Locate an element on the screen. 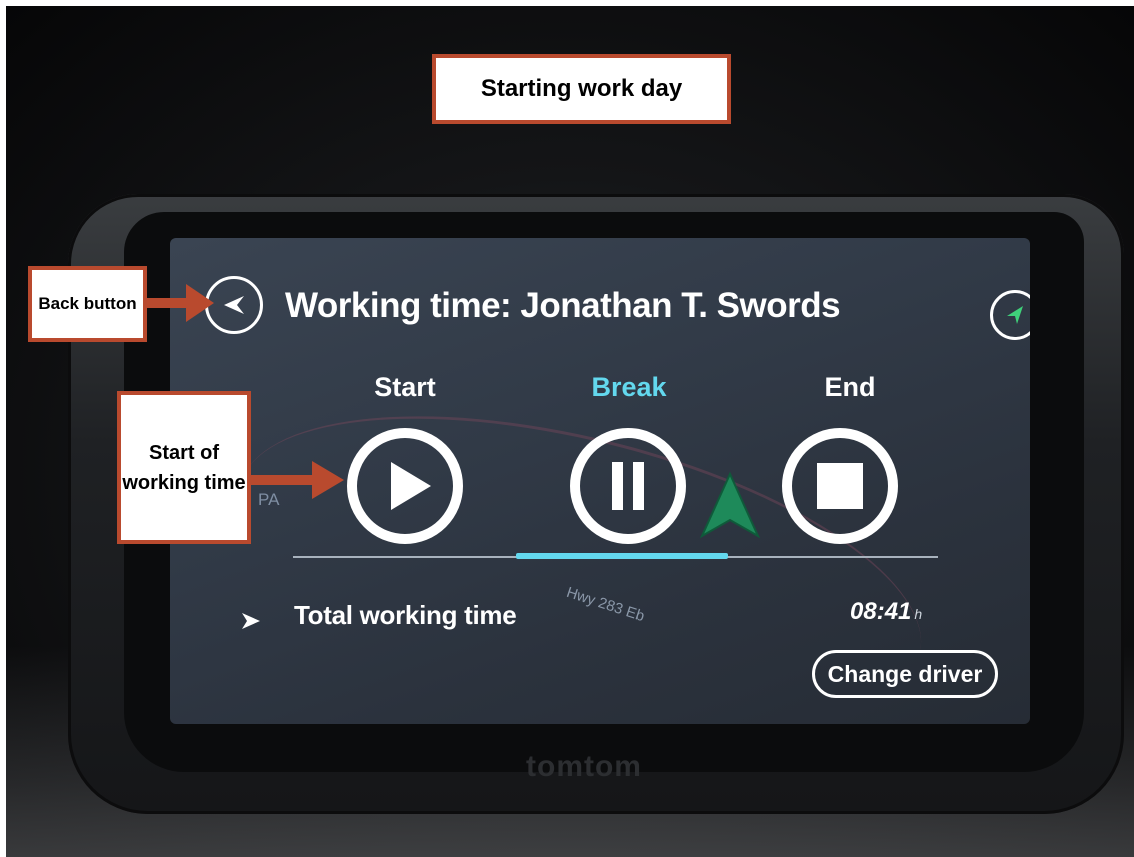  total-working-time-number: 08:41 is located at coordinates (881, 611).